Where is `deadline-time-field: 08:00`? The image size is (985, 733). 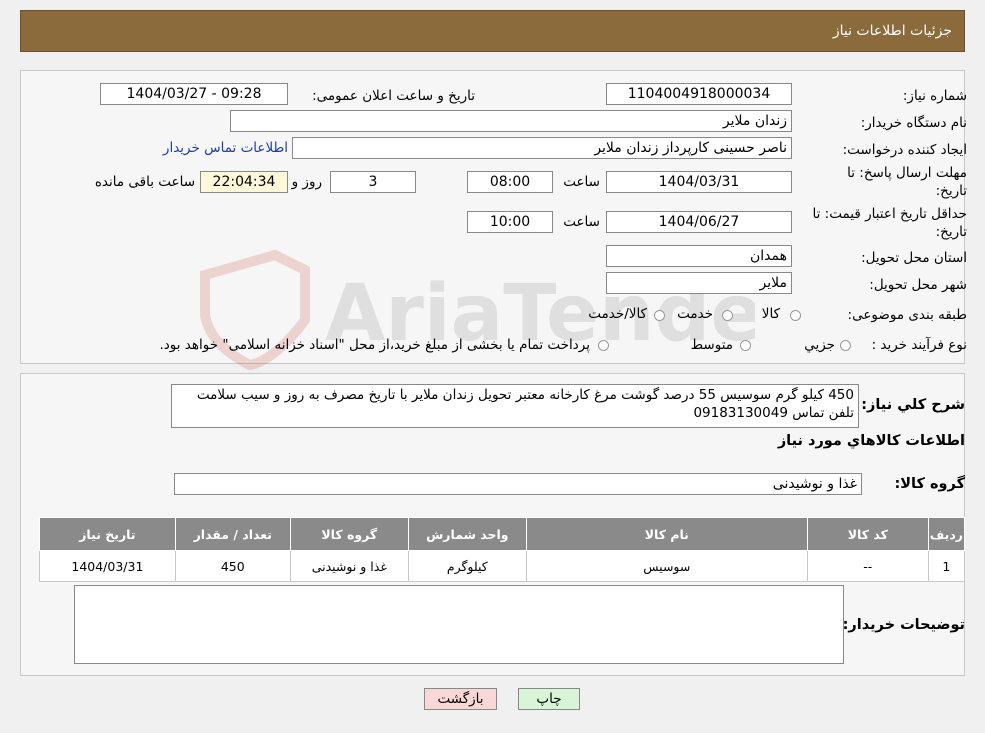 deadline-time-field: 08:00 is located at coordinates (510, 182).